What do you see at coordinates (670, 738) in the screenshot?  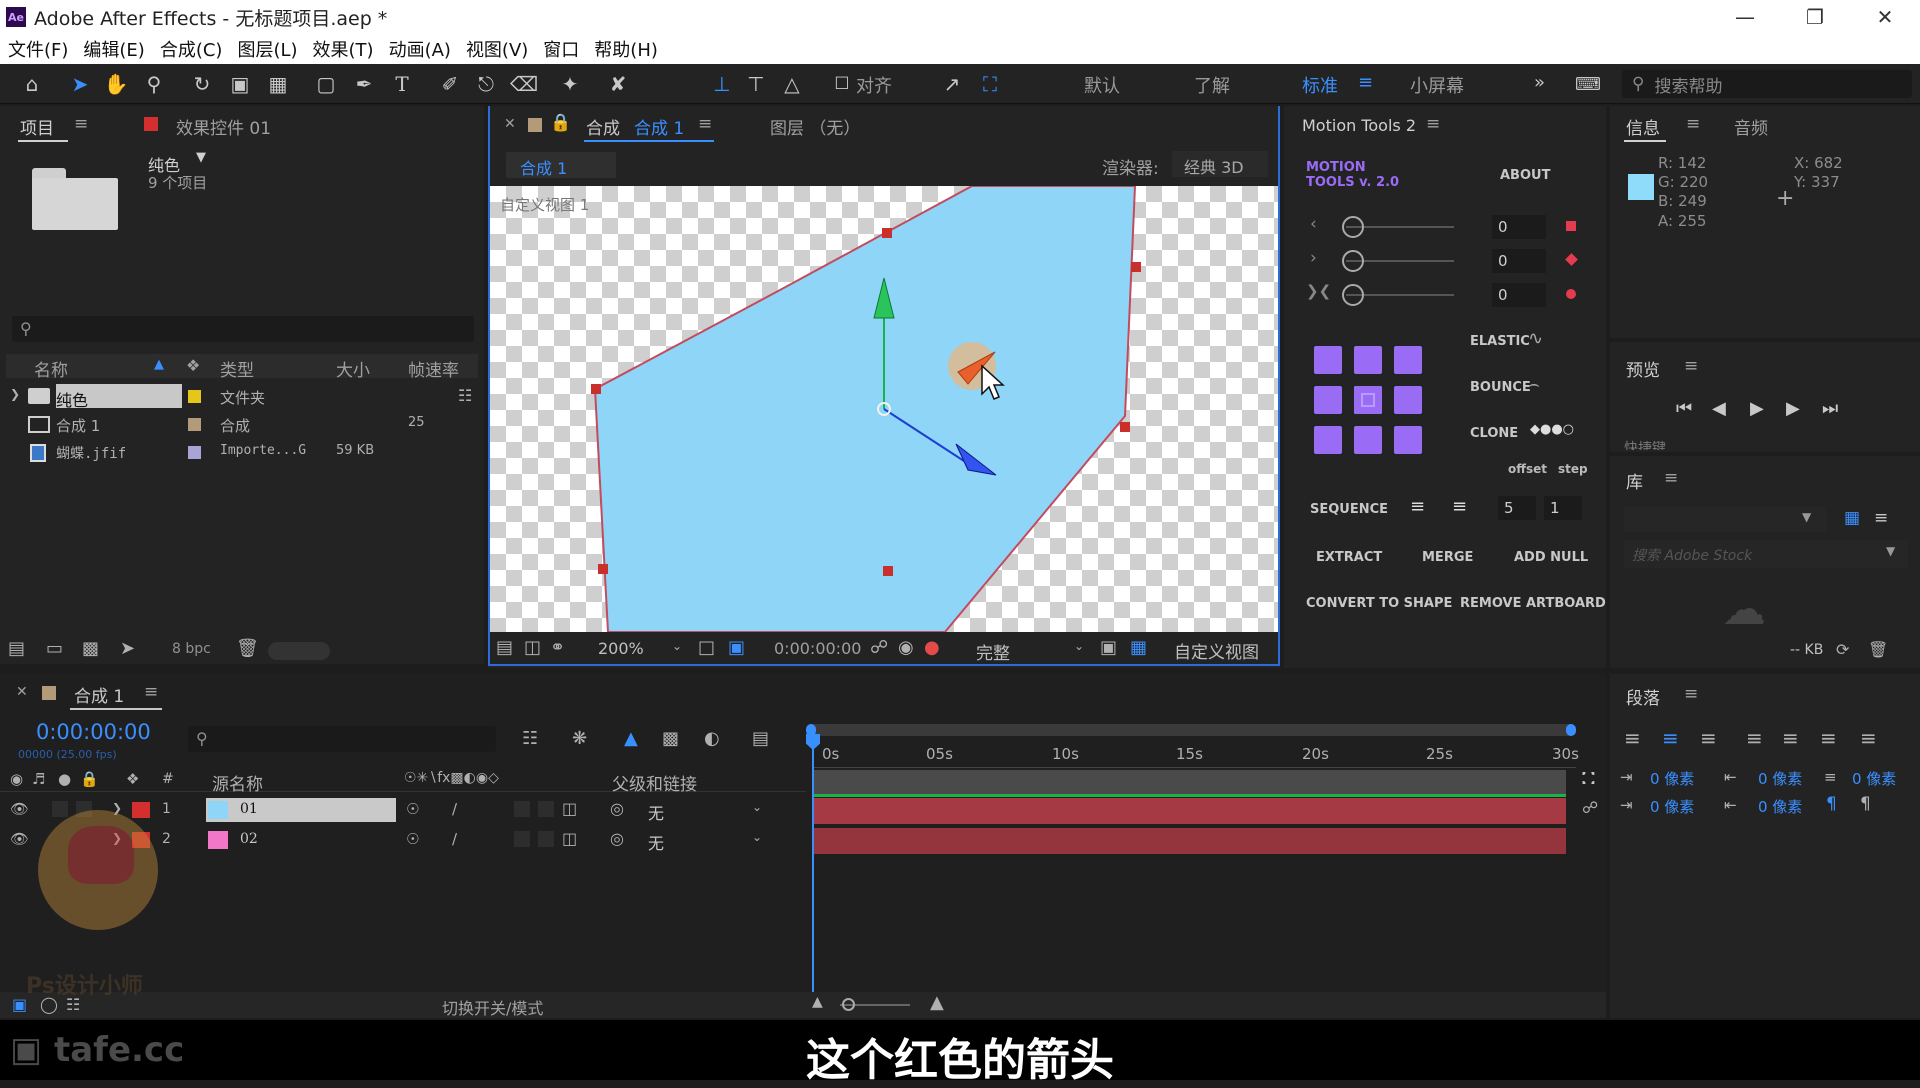 I see `frame-blending-icon: ▩` at bounding box center [670, 738].